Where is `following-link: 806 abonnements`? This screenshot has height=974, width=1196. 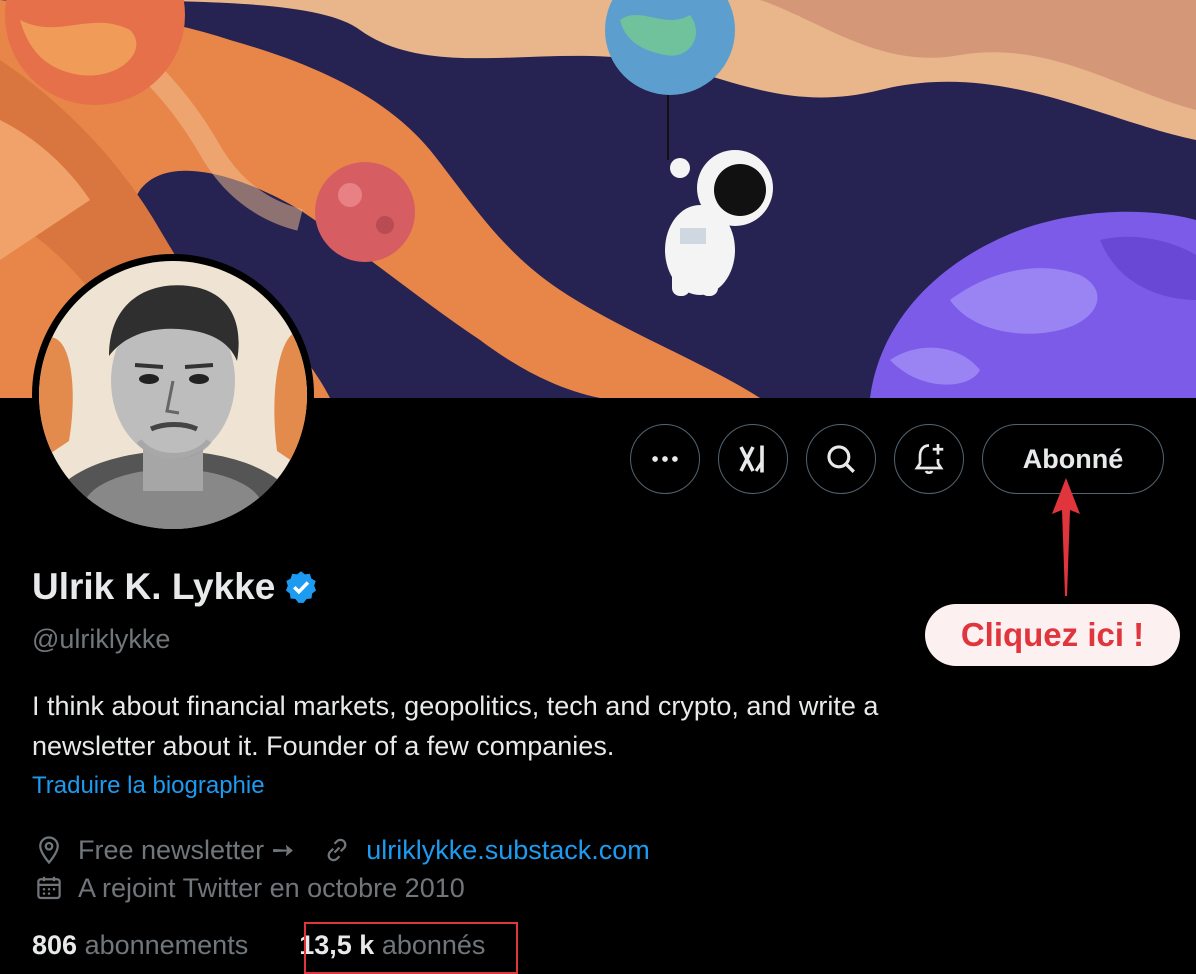 following-link: 806 abonnements is located at coordinates (140, 945).